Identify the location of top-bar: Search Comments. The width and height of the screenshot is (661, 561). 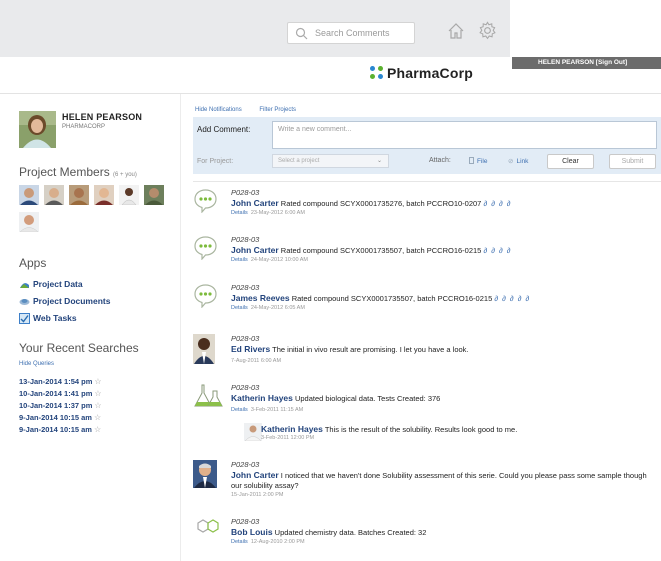
(255, 28).